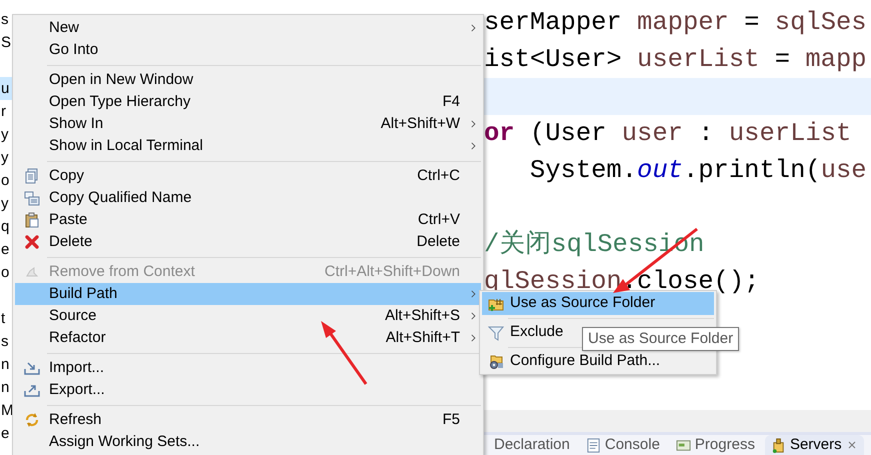 This screenshot has width=871, height=455. I want to click on menu-item-label: Build Path, so click(83, 294).